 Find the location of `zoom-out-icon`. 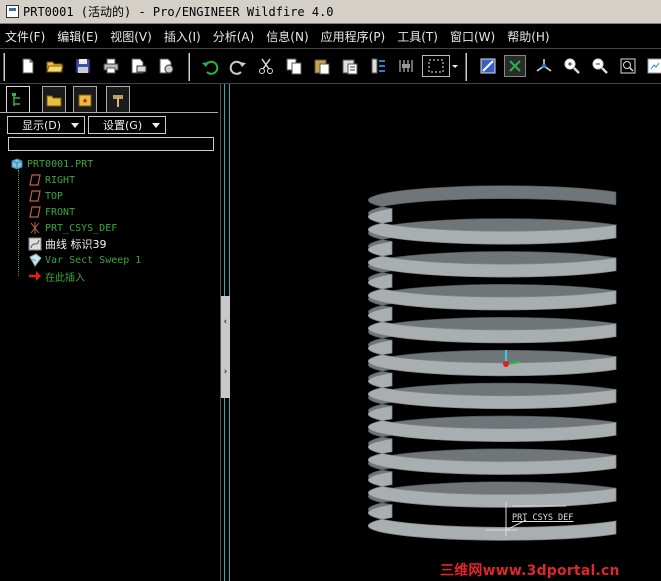

zoom-out-icon is located at coordinates (600, 66).